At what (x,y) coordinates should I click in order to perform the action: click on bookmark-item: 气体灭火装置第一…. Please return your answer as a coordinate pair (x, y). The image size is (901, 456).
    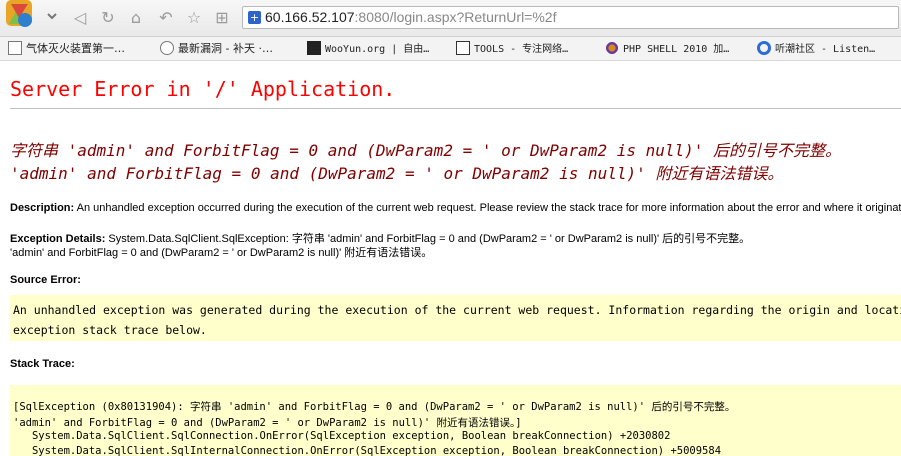
    Looking at the image, I should click on (66, 48).